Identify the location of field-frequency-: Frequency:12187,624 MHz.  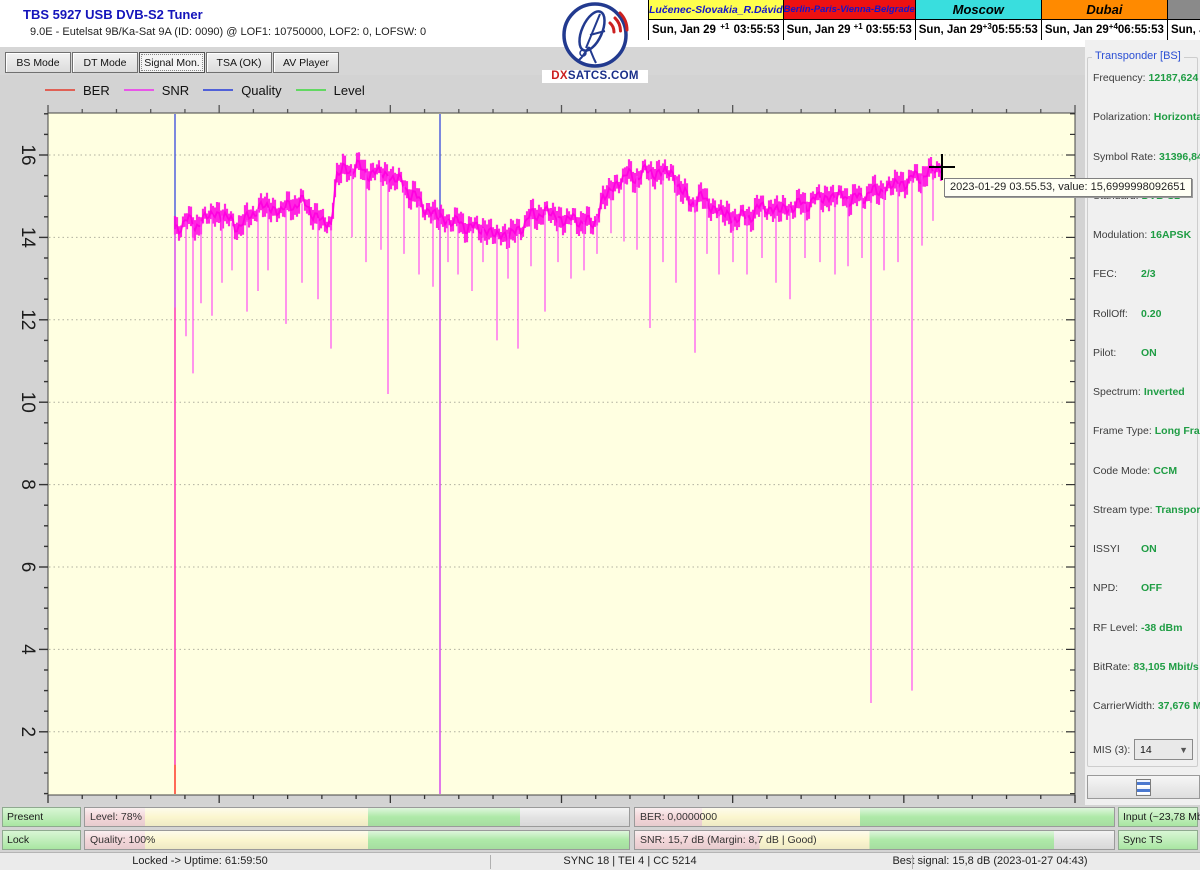
(1146, 78).